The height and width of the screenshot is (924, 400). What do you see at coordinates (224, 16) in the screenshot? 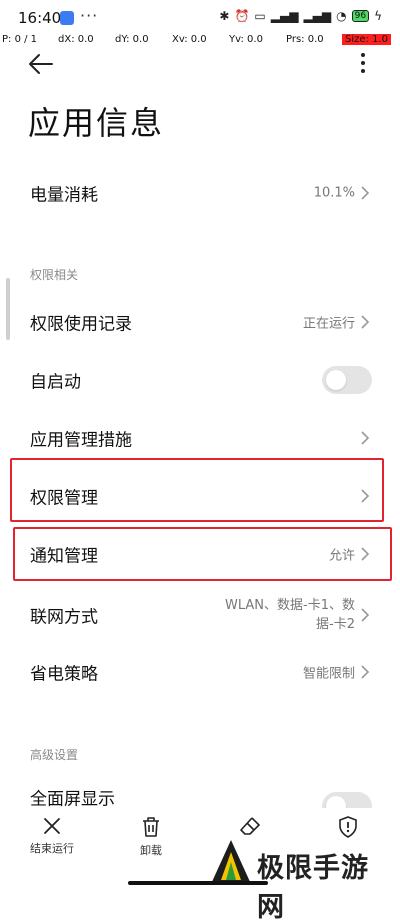
I see `bluetooth-icon: ✱` at bounding box center [224, 16].